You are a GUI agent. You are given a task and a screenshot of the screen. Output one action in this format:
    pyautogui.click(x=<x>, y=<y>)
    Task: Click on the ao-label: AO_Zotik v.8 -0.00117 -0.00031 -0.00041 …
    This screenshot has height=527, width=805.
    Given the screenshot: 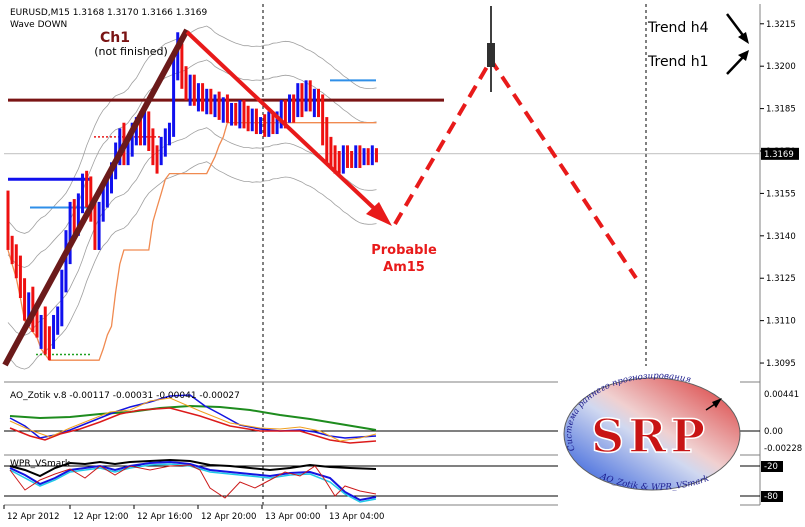 What is the action you would take?
    pyautogui.click(x=125, y=396)
    